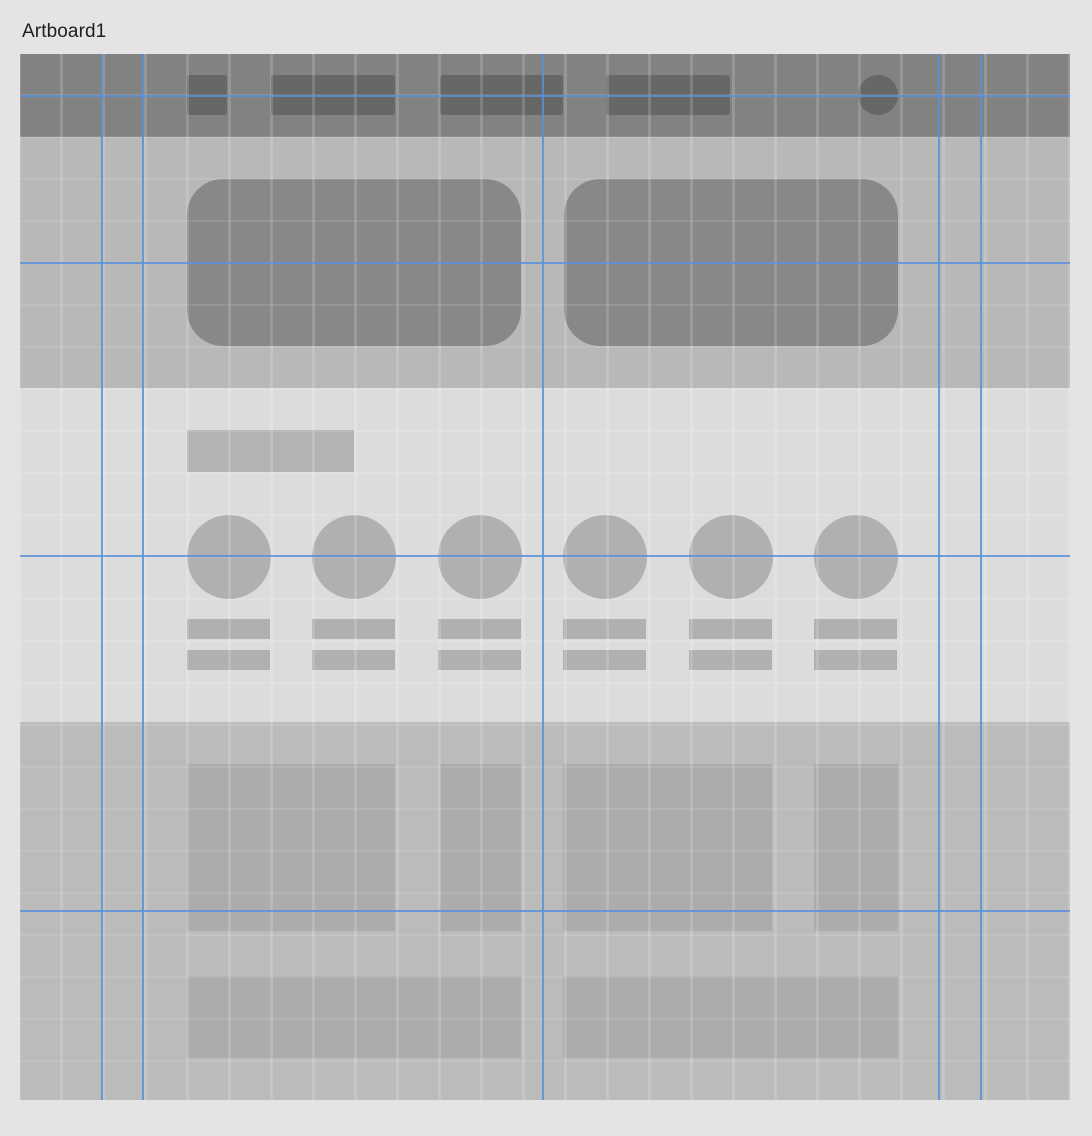 The height and width of the screenshot is (1136, 1092). I want to click on artboard-title: Artboard1, so click(64, 32).